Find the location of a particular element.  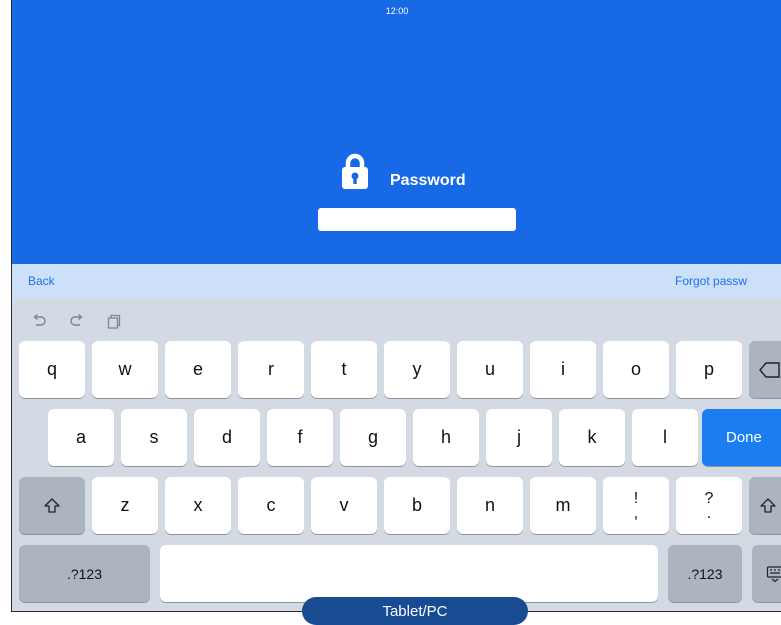

key-y: y is located at coordinates (417, 369).